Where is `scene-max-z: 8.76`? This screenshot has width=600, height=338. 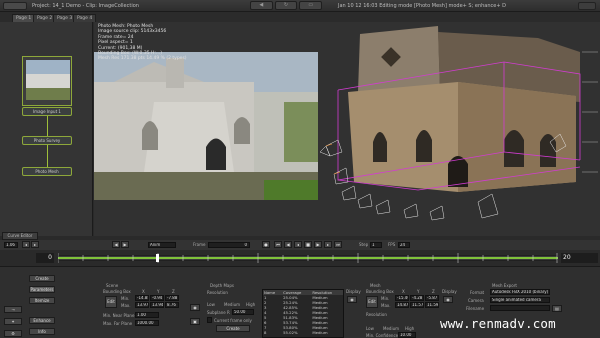 scene-max-z: 8.76 is located at coordinates (172, 305).